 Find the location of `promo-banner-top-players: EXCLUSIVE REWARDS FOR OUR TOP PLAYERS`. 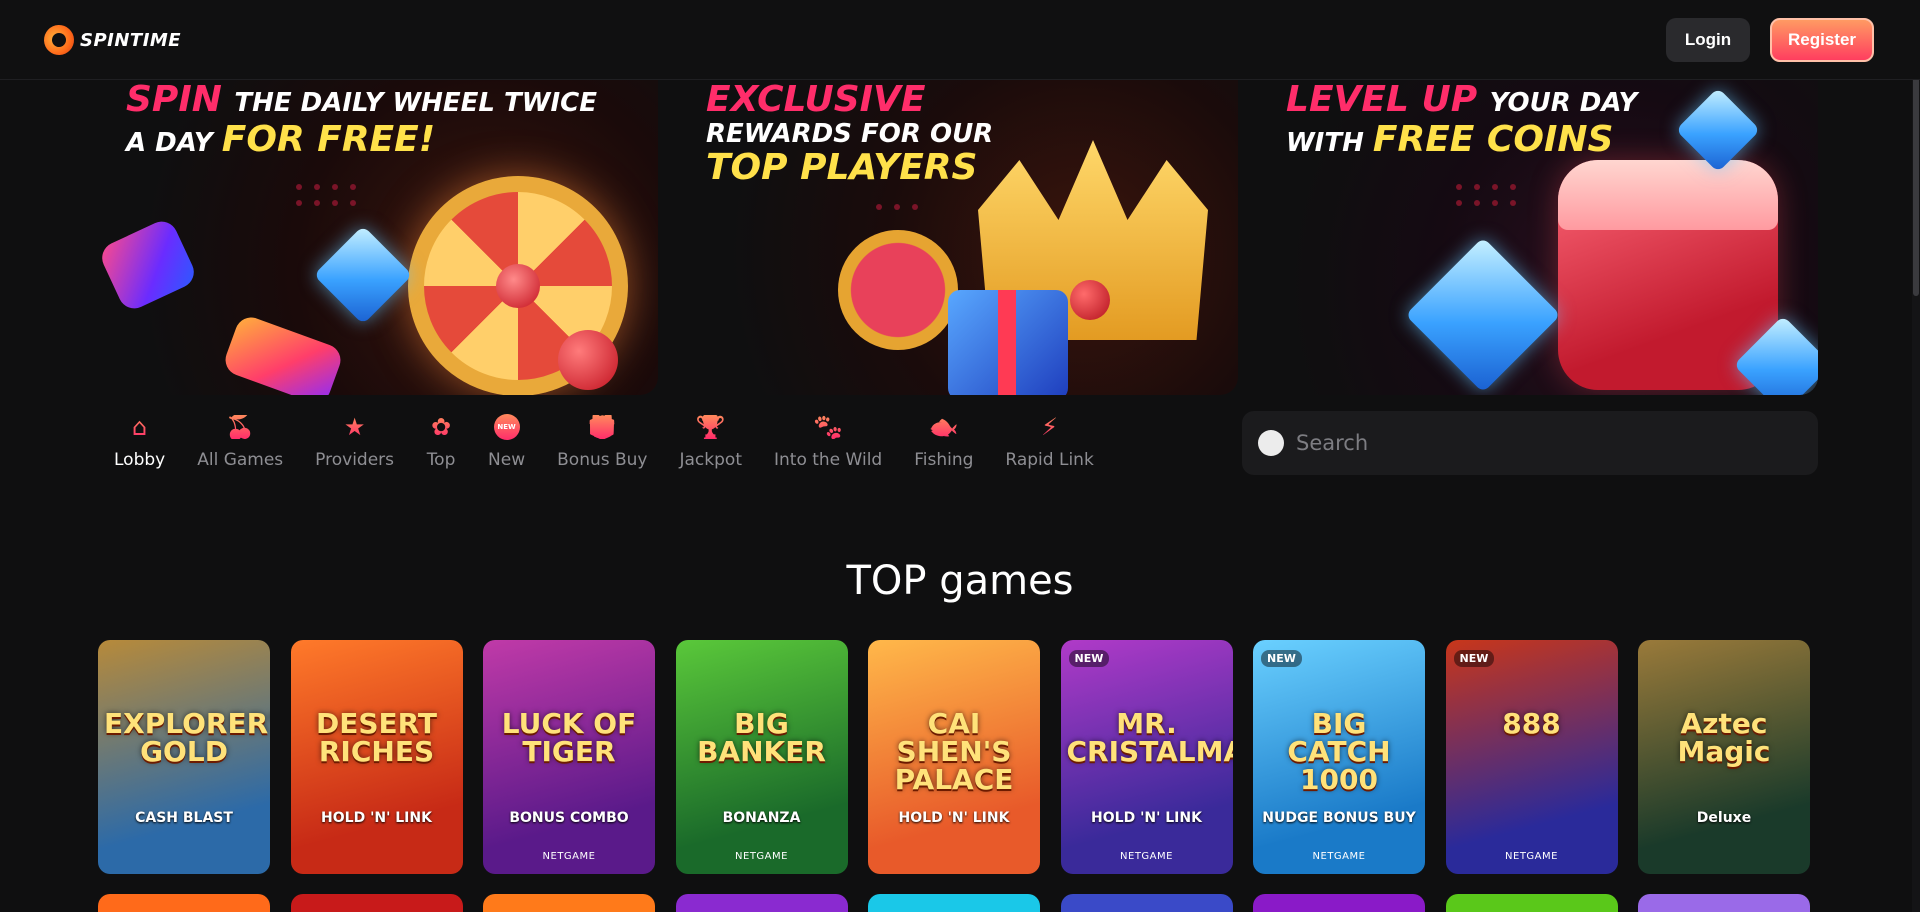

promo-banner-top-players: EXCLUSIVE REWARDS FOR OUR TOP PLAYERS is located at coordinates (958, 237).